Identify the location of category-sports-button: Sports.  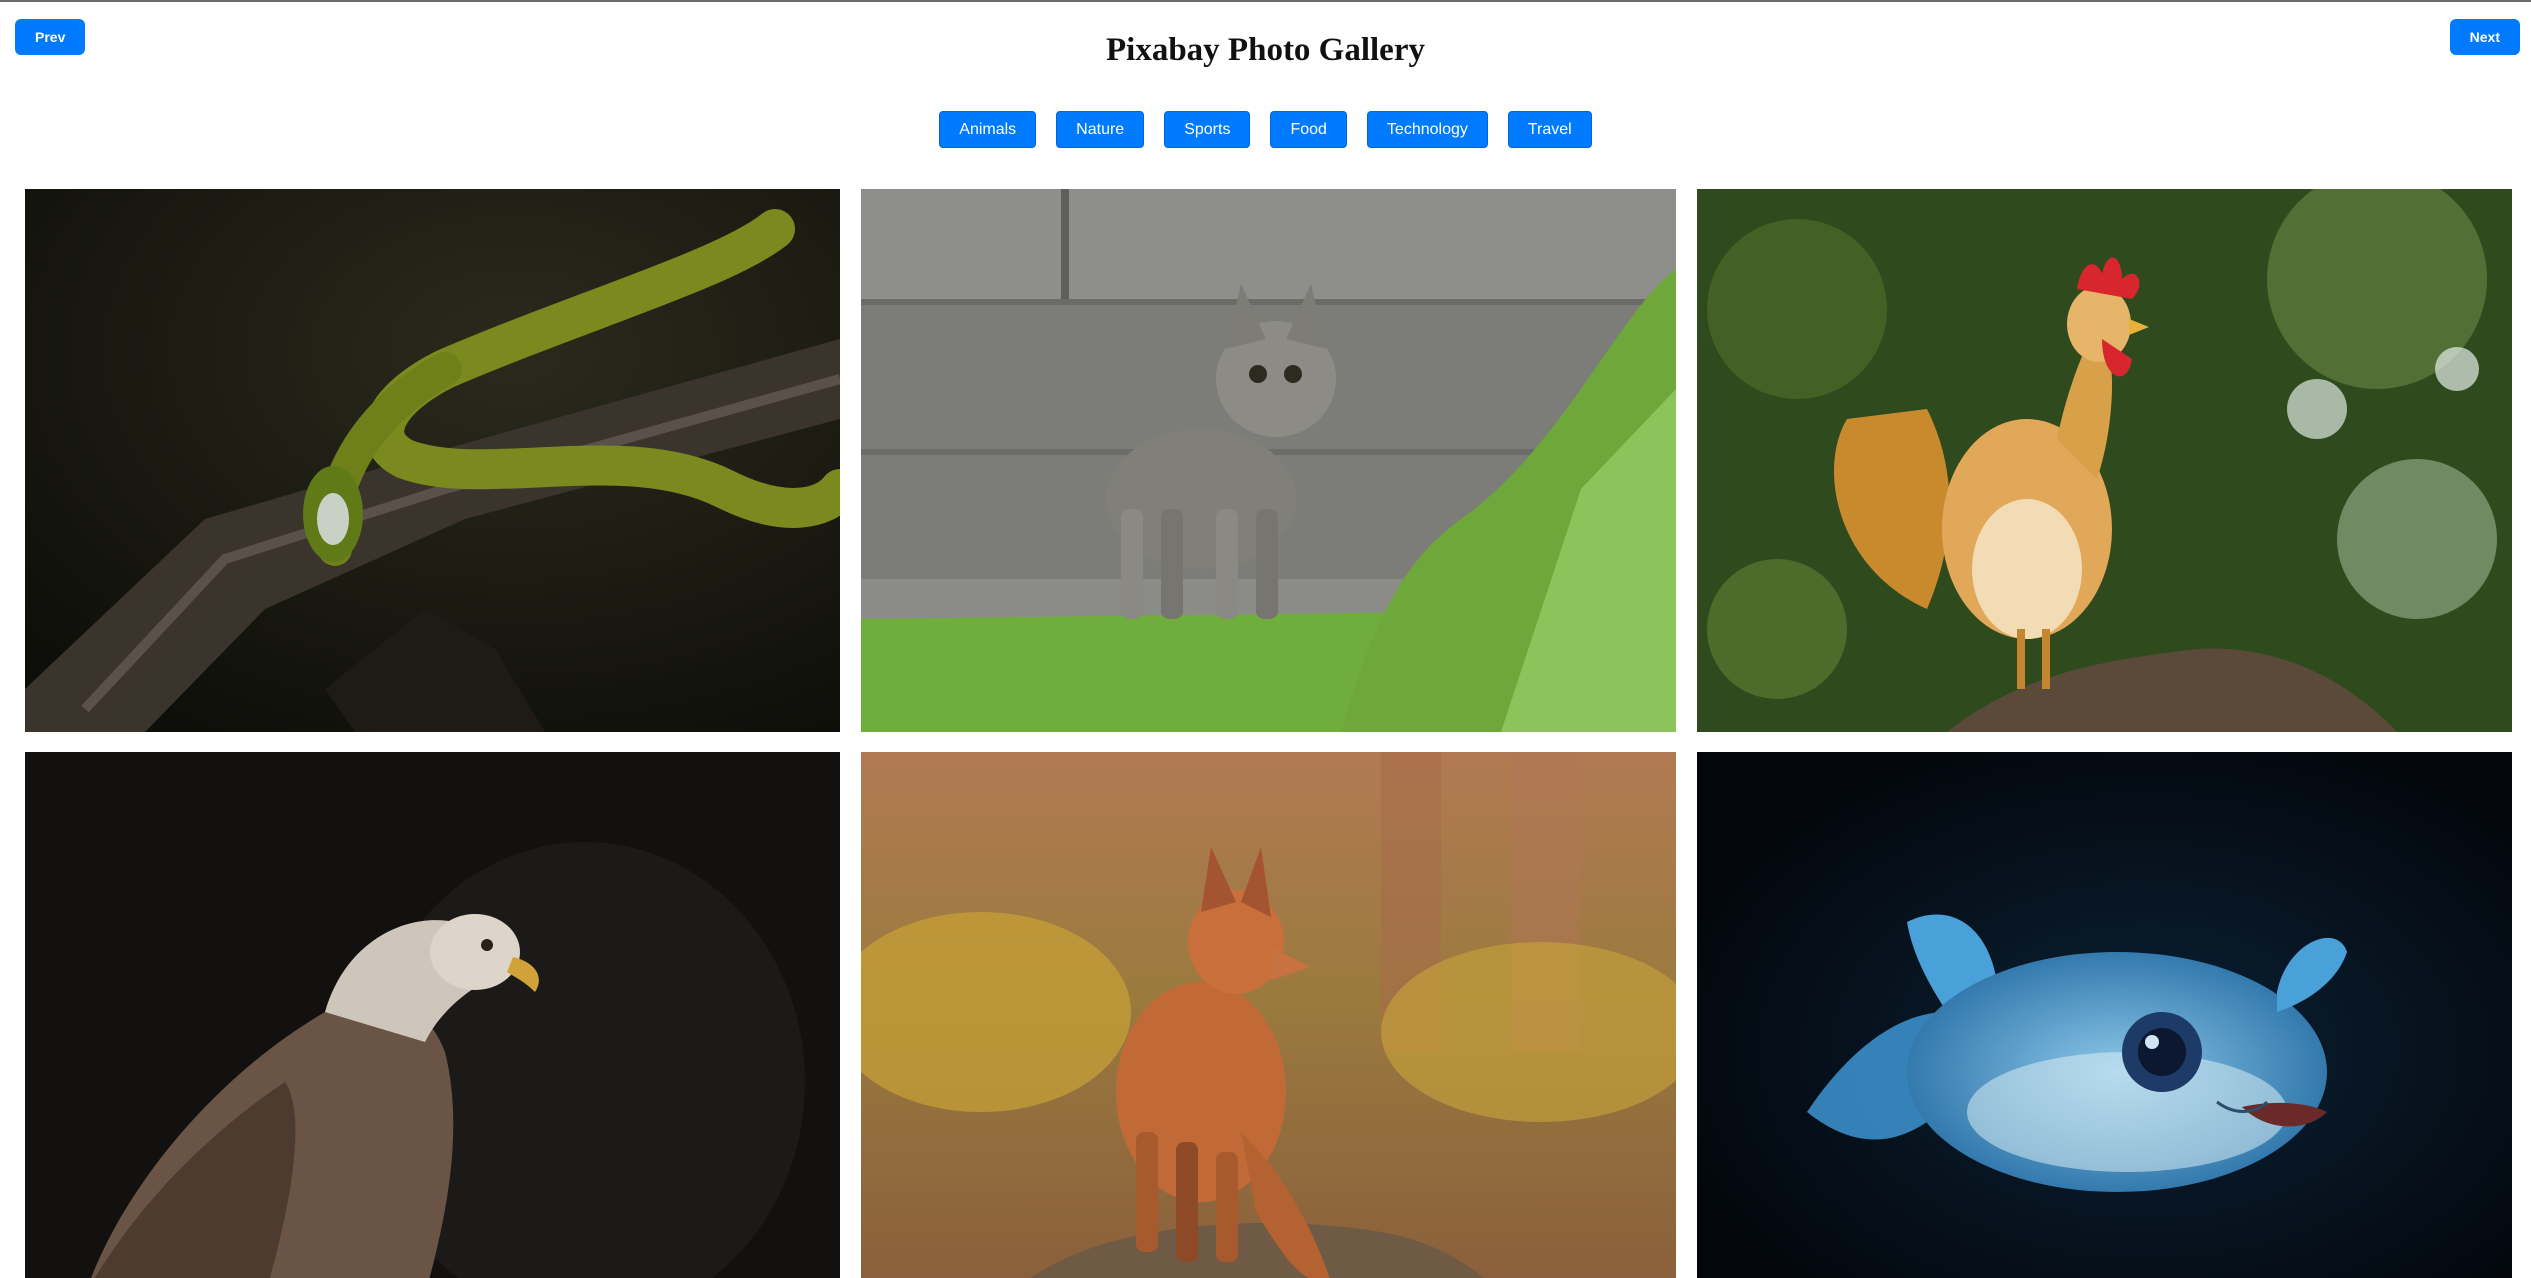
(1207, 129).